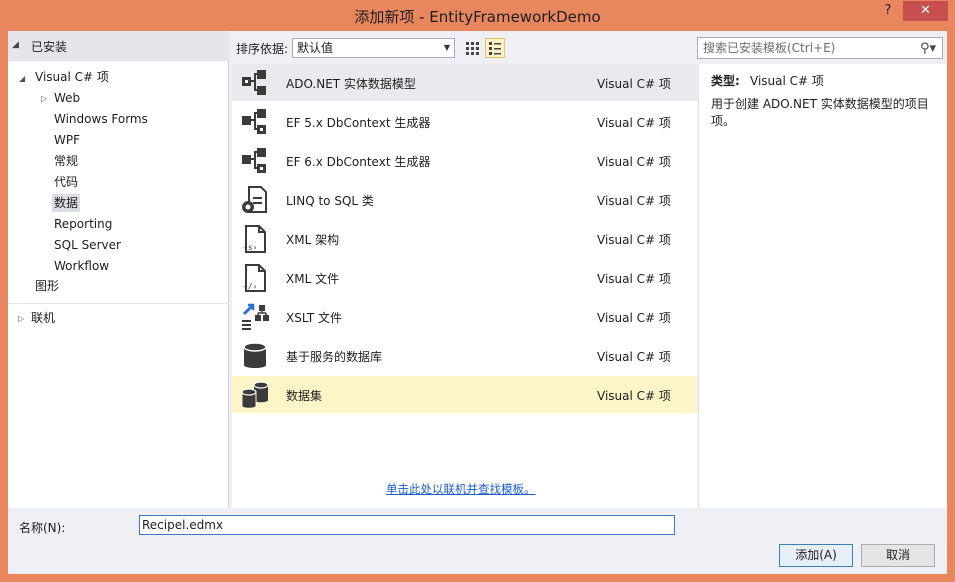  I want to click on cancel-button: 取消, so click(898, 555).